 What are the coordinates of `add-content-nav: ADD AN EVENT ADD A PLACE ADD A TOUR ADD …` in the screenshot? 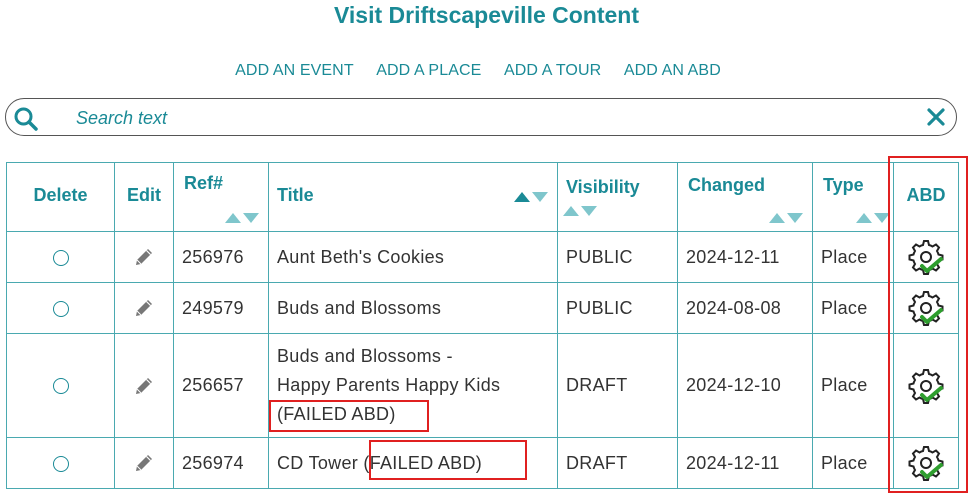 It's located at (478, 71).